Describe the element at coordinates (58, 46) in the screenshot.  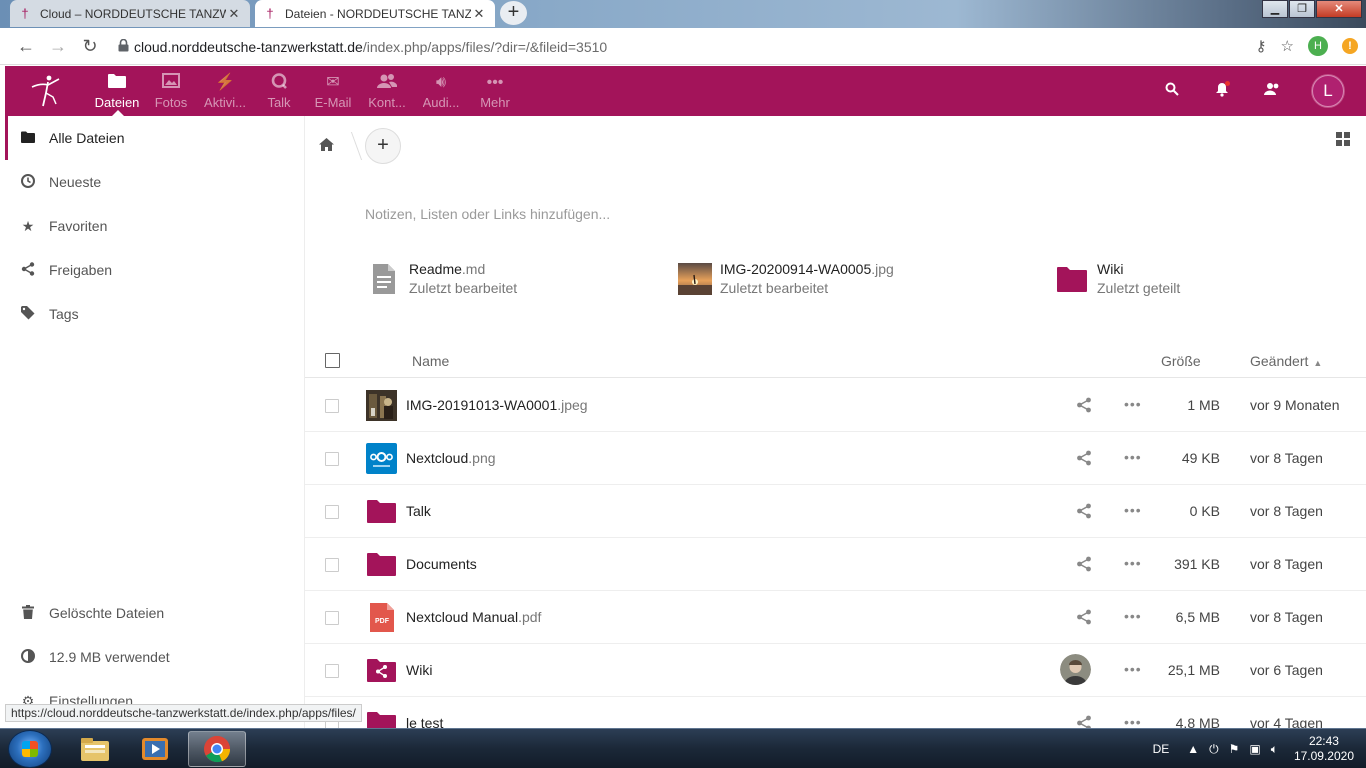
I see `forward-arrow-icon: →` at that location.